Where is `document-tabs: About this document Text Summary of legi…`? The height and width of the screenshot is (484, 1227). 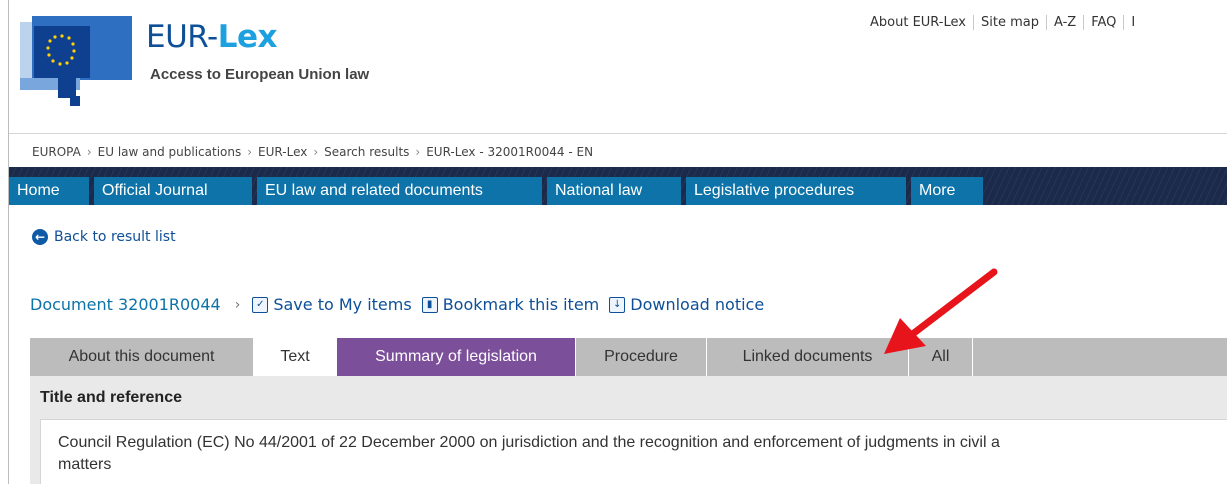 document-tabs: About this document Text Summary of legi… is located at coordinates (628, 357).